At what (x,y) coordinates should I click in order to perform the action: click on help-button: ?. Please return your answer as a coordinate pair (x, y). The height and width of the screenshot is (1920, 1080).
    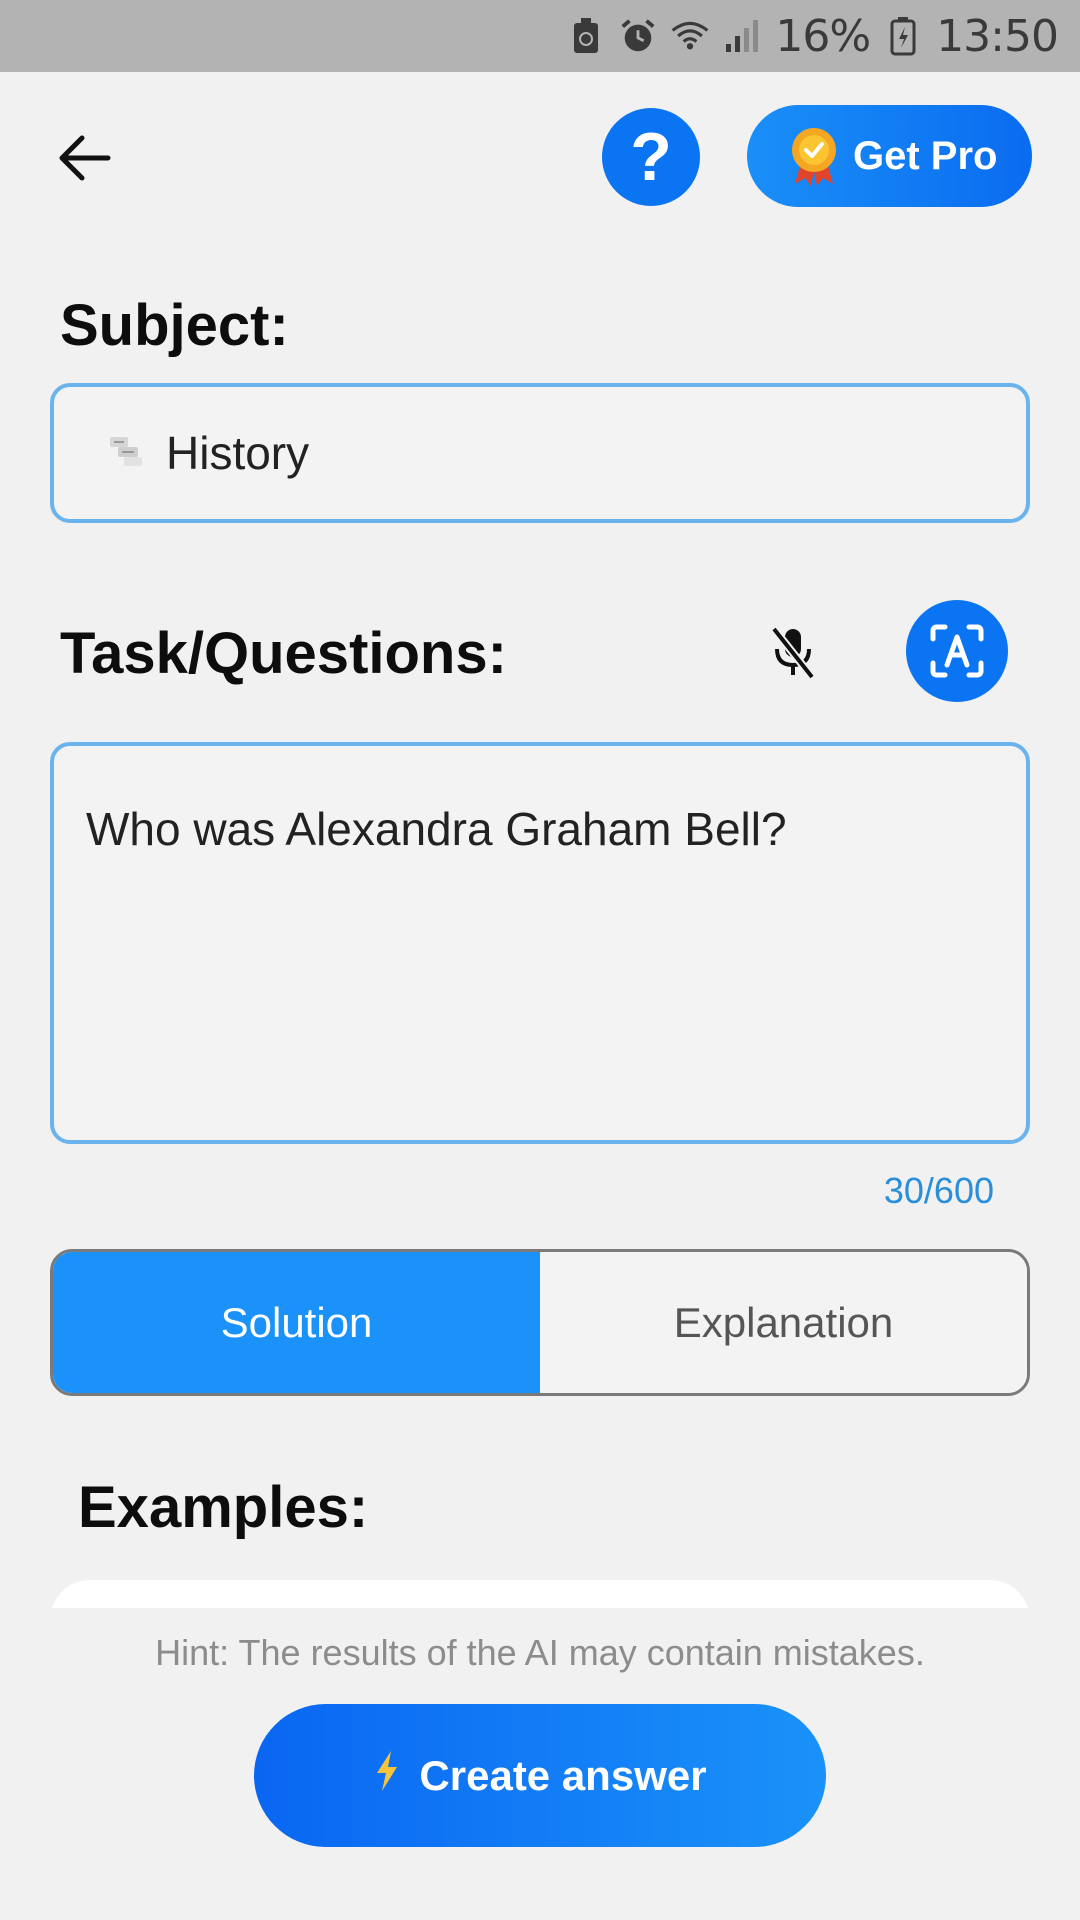
    Looking at the image, I should click on (651, 157).